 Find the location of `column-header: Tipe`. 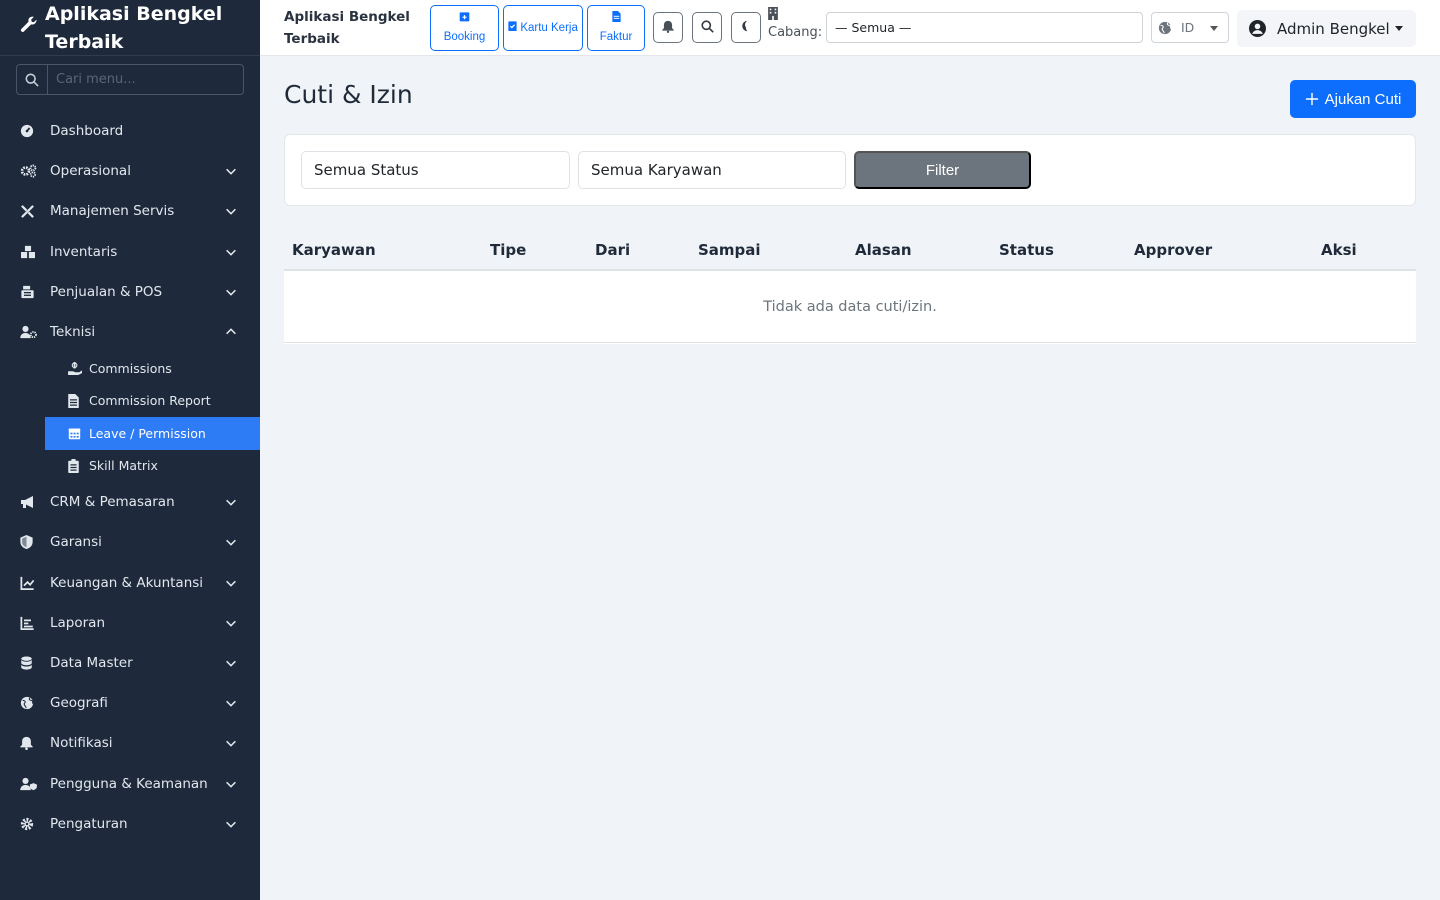

column-header: Tipe is located at coordinates (508, 250).